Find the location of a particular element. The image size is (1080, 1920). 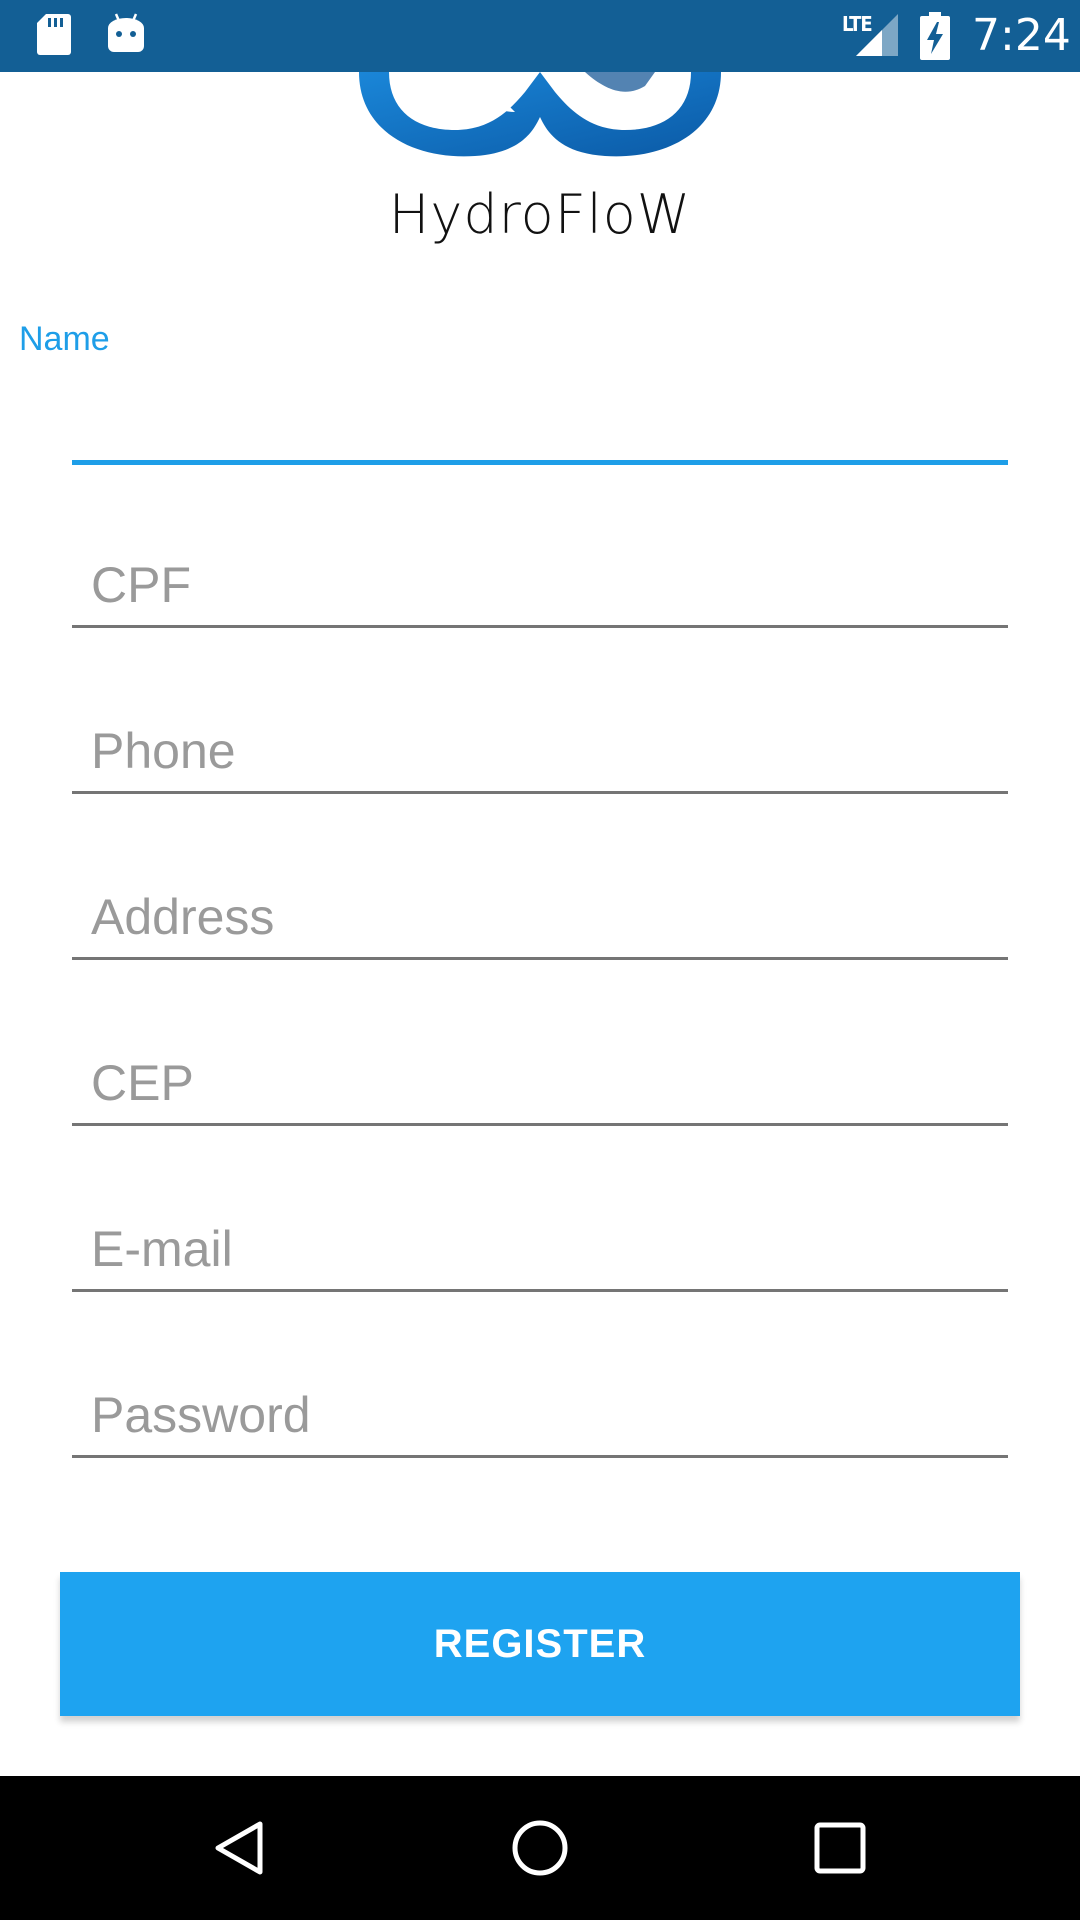

status-bar: LTE 7:24 is located at coordinates (540, 36).